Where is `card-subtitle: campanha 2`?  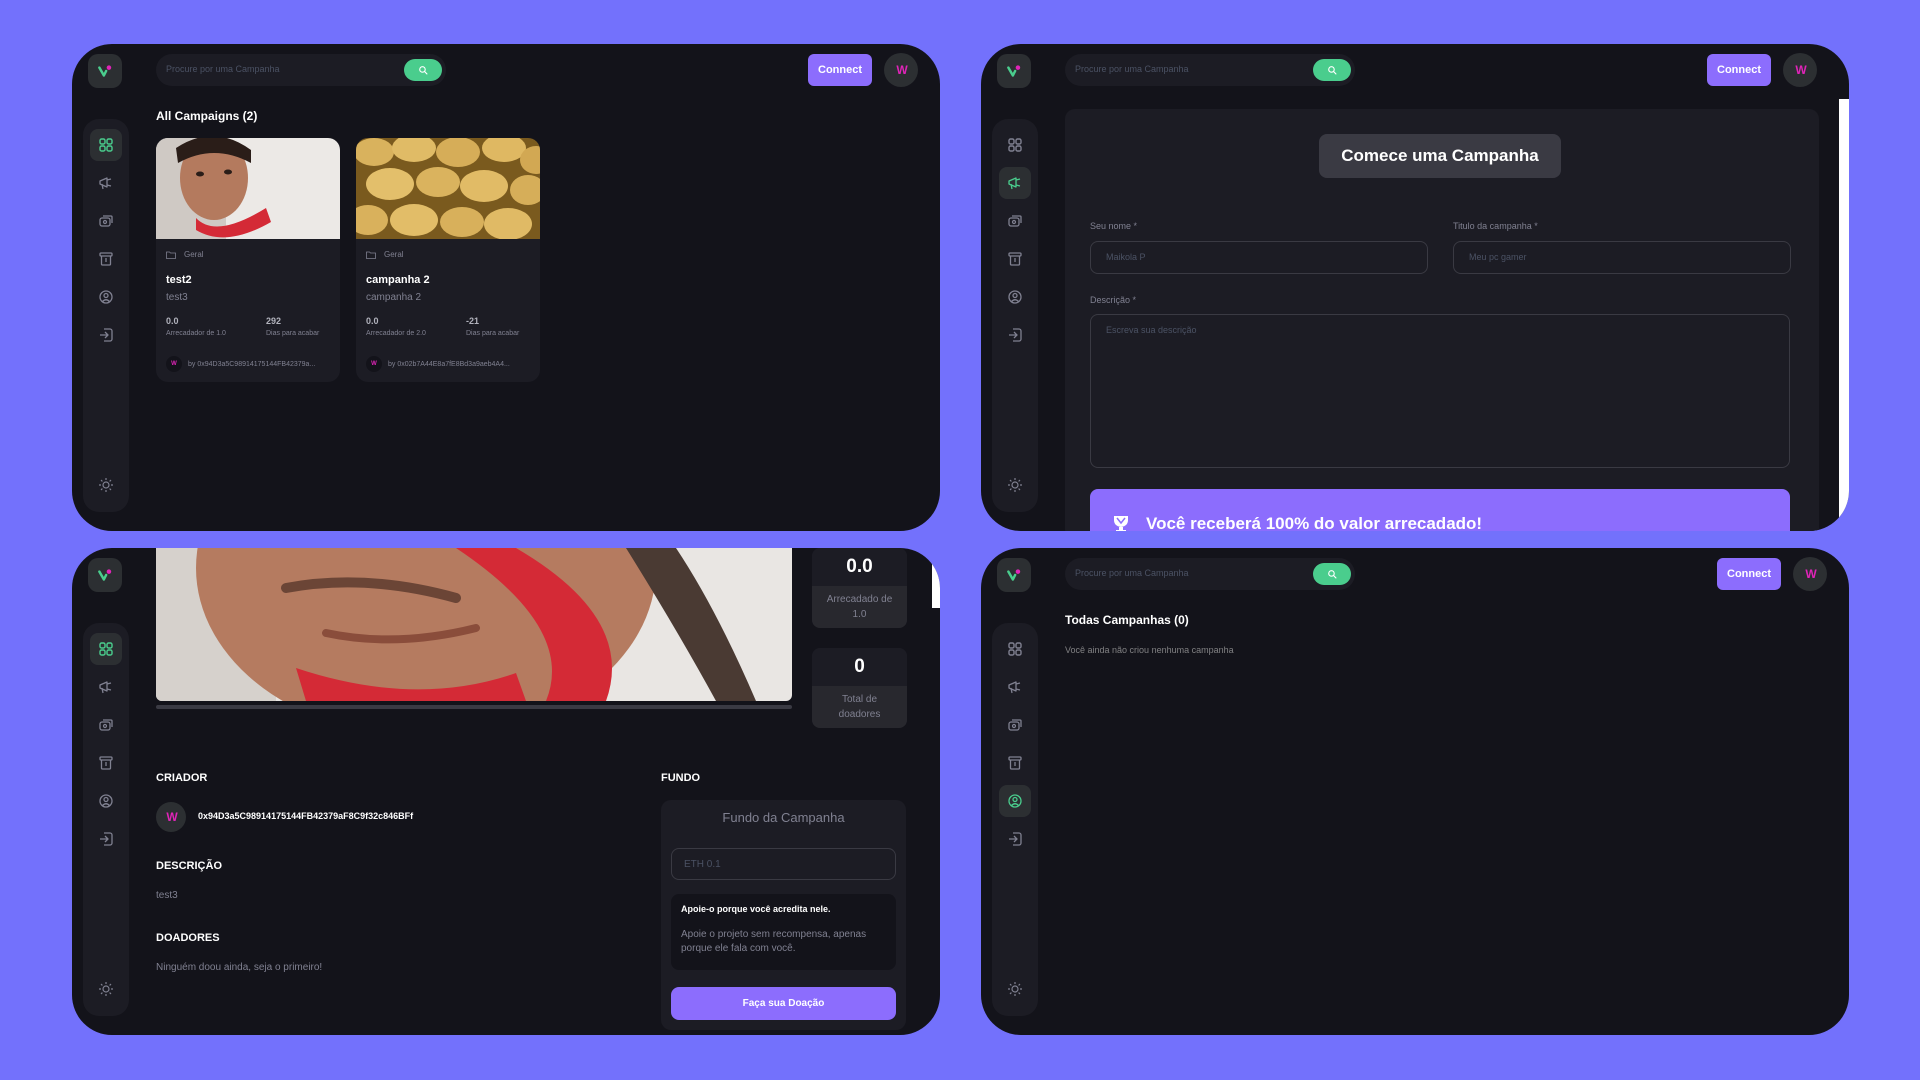
card-subtitle: campanha 2 is located at coordinates (394, 297).